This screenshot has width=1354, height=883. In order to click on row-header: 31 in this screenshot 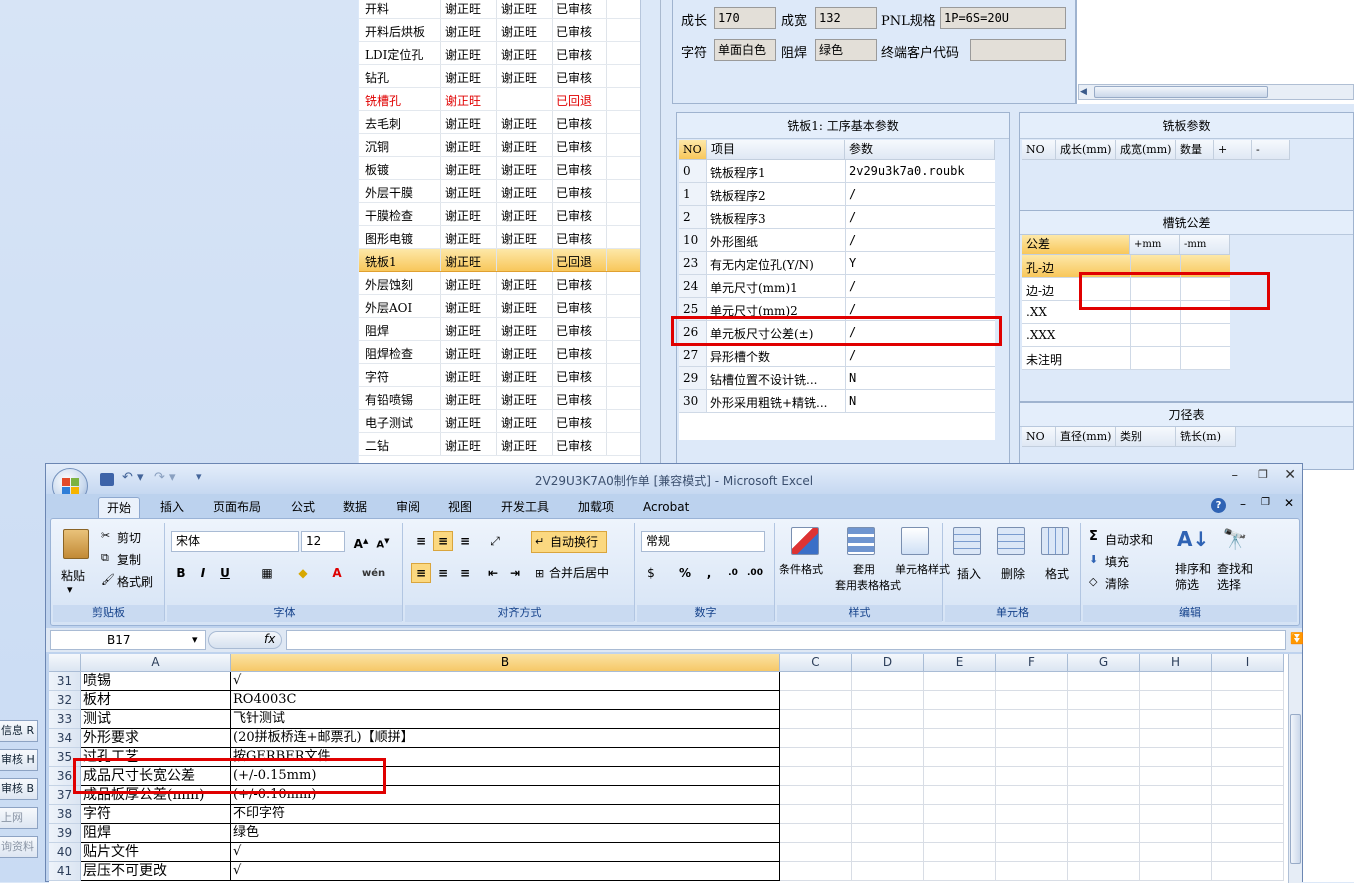, I will do `click(65, 681)`.